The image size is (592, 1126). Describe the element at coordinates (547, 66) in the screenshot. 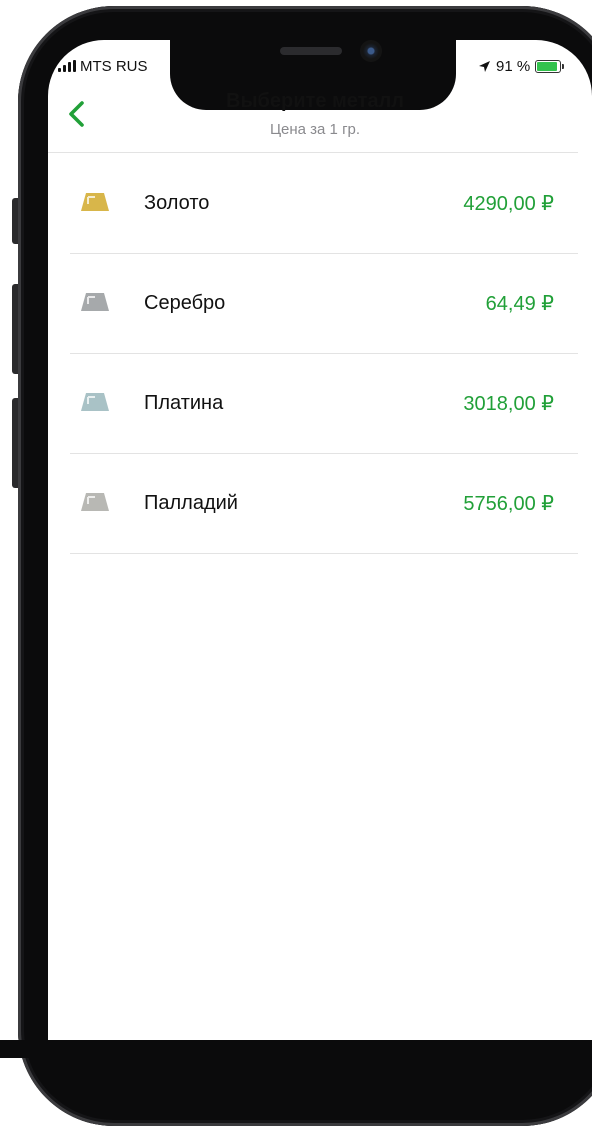

I see `battery-level` at that location.